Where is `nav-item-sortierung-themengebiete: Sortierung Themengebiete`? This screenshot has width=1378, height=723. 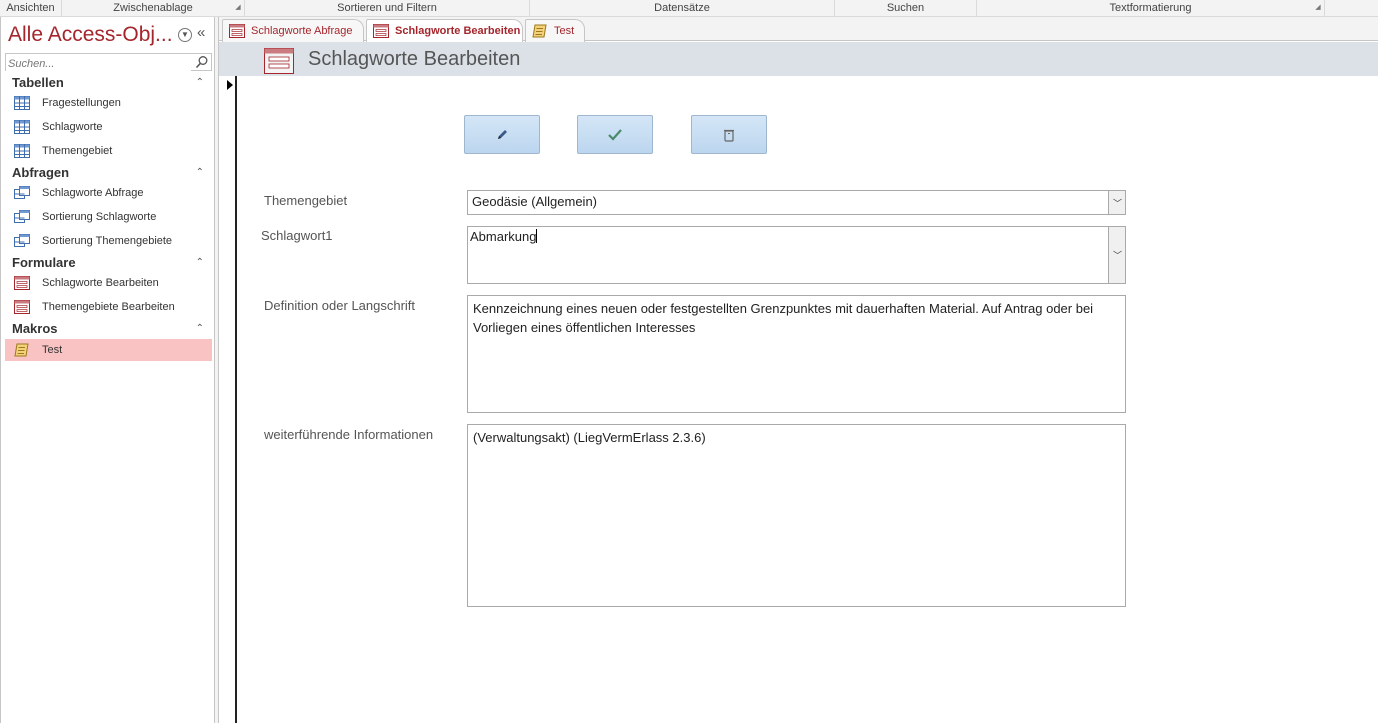 nav-item-sortierung-themengebiete: Sortierung Themengebiete is located at coordinates (108, 241).